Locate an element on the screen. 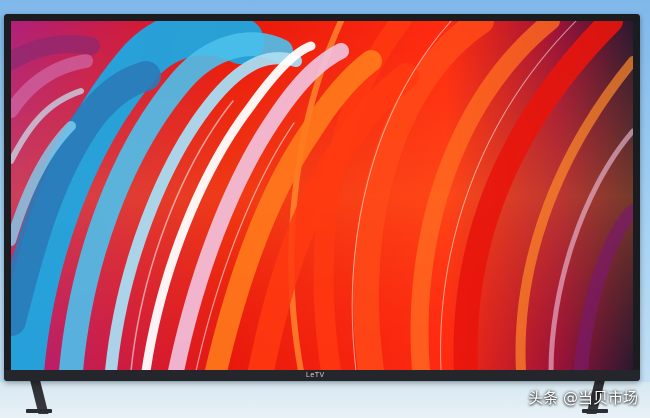  tv-stand-left-foot is located at coordinates (39, 411).